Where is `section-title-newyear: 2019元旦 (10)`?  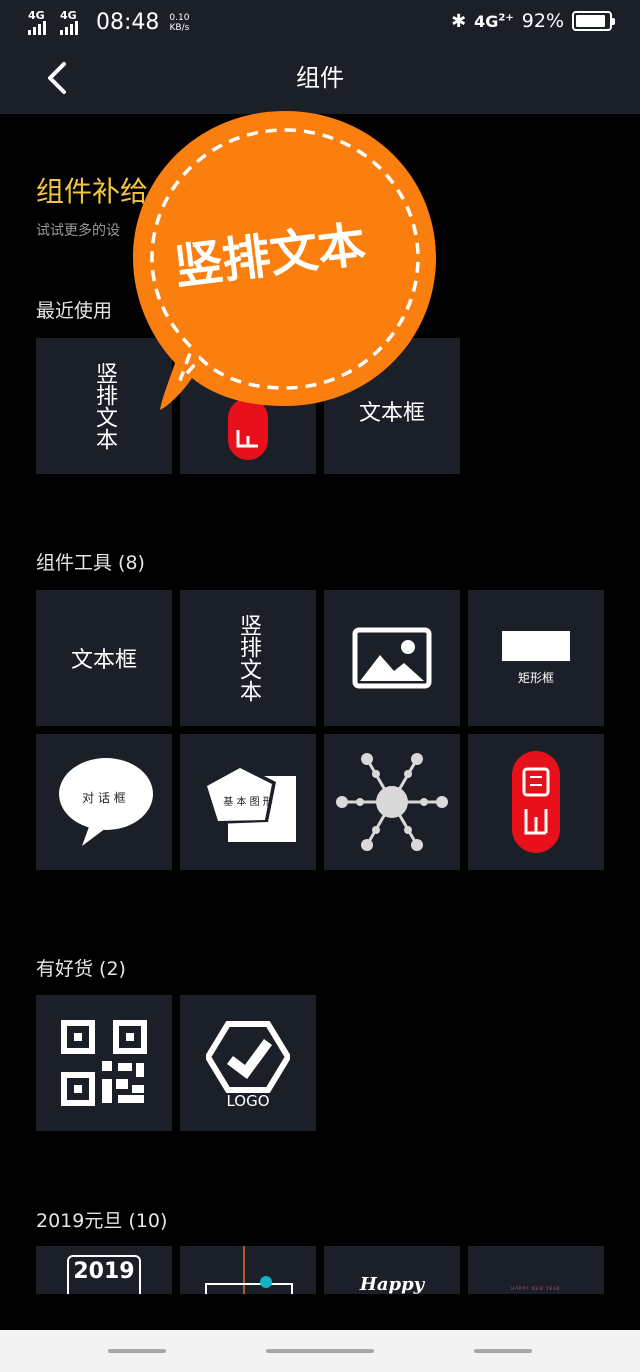 section-title-newyear: 2019元旦 (10) is located at coordinates (102, 1221).